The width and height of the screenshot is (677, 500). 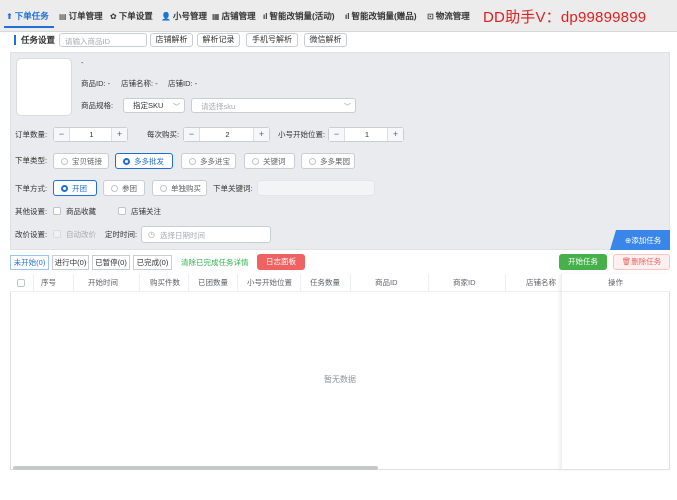 What do you see at coordinates (215, 161) in the screenshot?
I see `radio-label: 多多进宝` at bounding box center [215, 161].